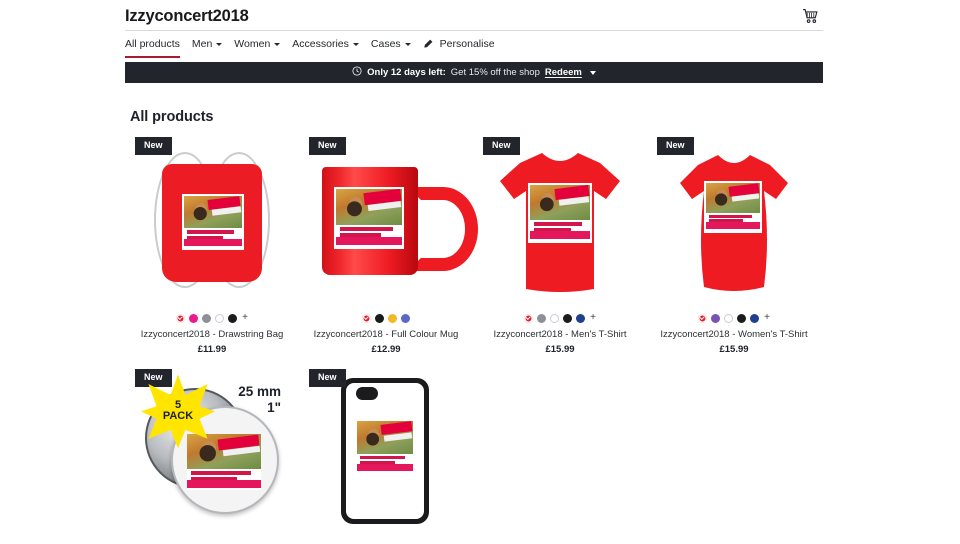 This screenshot has width=960, height=544. I want to click on swatch-pink, so click(194, 318).